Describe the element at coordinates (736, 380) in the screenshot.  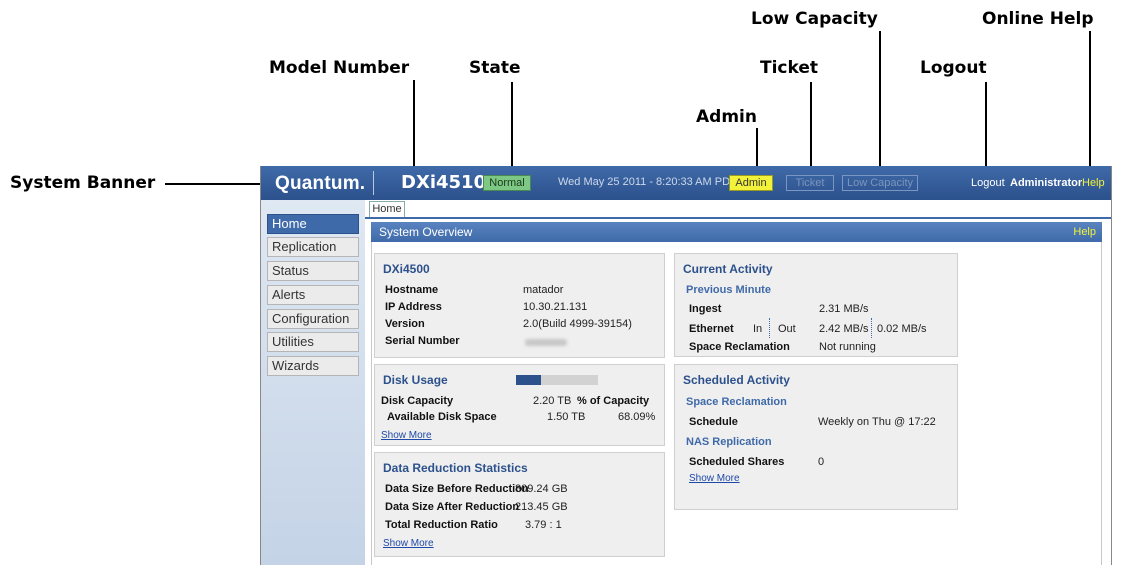
I see `scheduled-activity-title: Scheduled Activity` at that location.